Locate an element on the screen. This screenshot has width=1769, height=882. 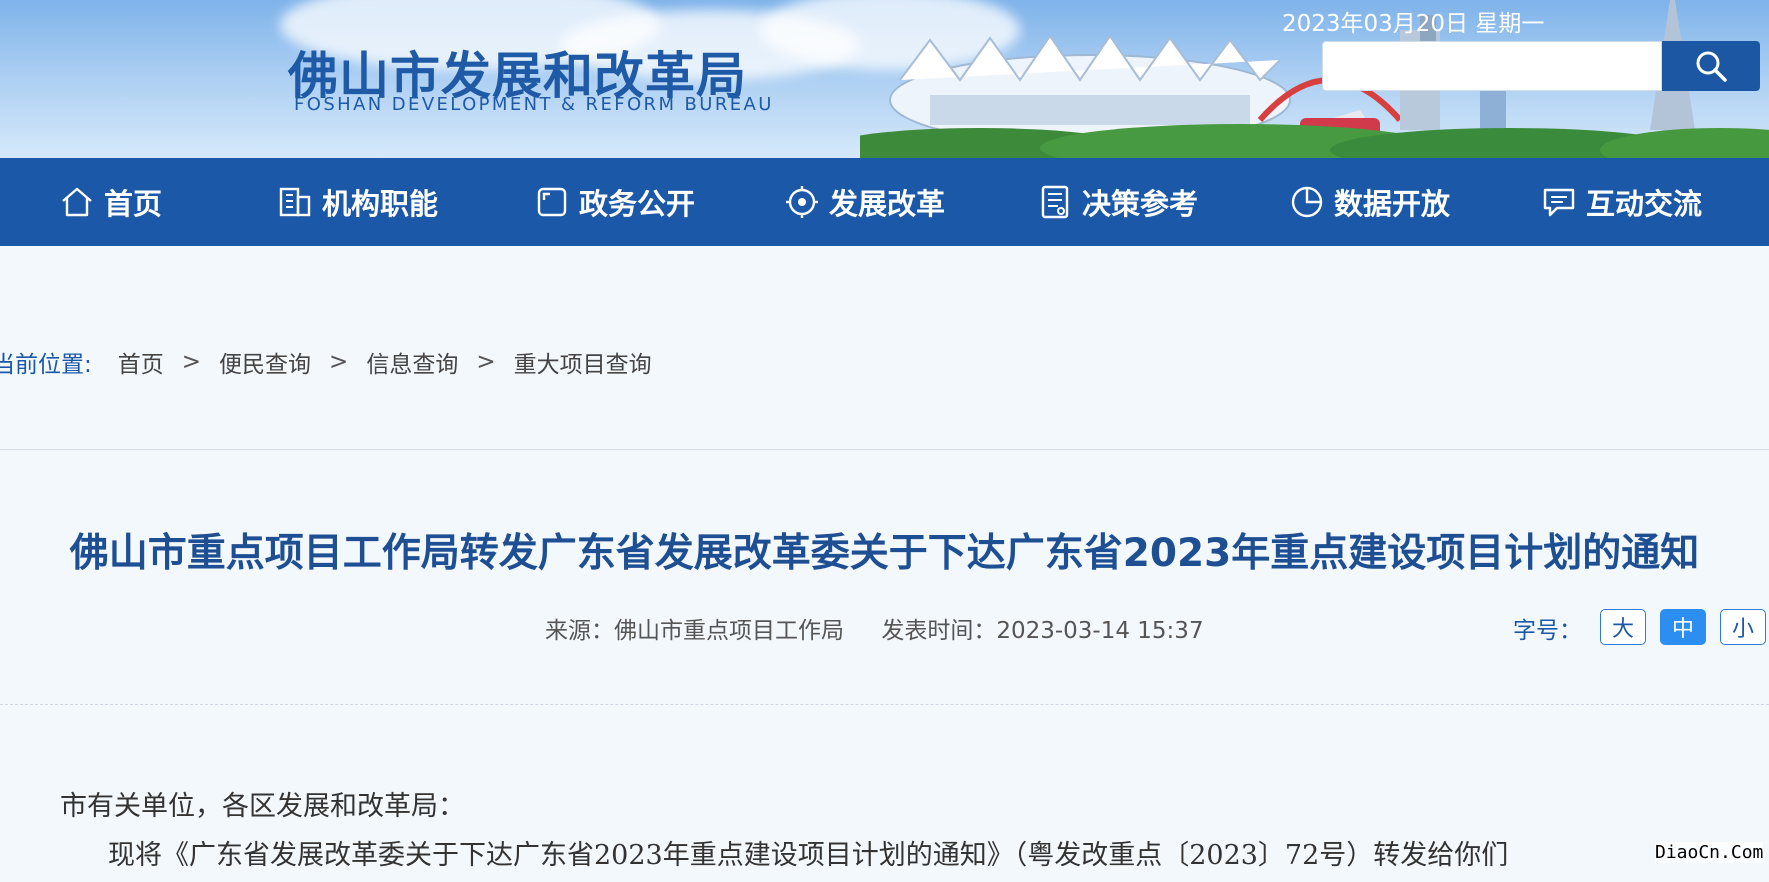
nav-item-home: 首页 is located at coordinates (110, 202).